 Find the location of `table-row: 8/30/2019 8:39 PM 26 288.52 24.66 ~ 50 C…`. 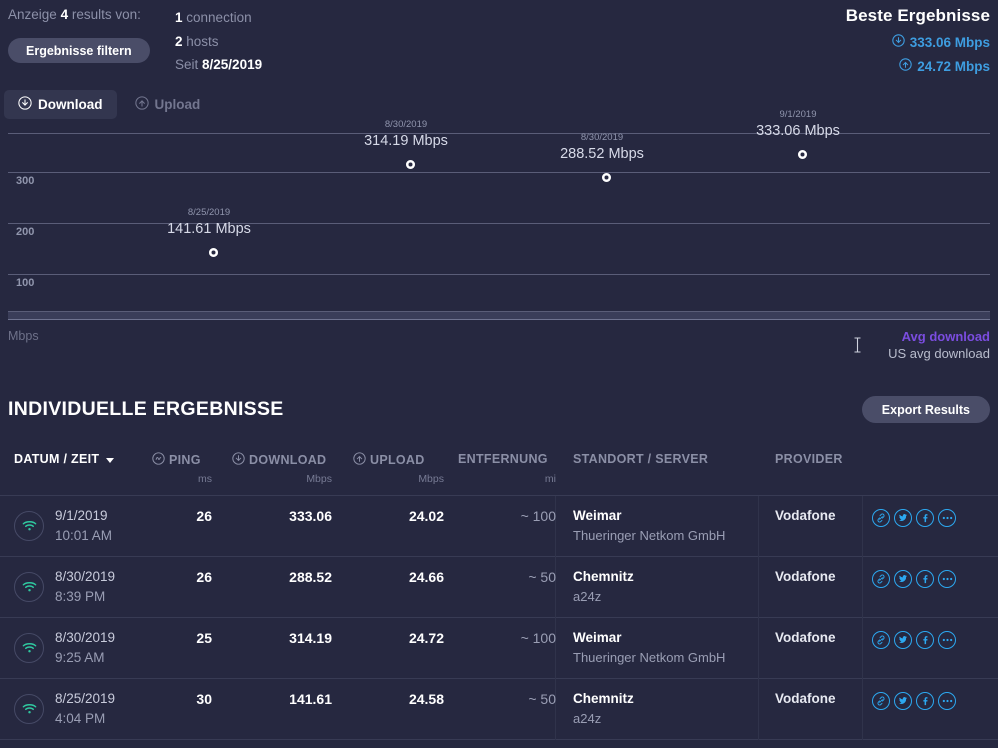

table-row: 8/30/2019 8:39 PM 26 288.52 24.66 ~ 50 C… is located at coordinates (499, 587).